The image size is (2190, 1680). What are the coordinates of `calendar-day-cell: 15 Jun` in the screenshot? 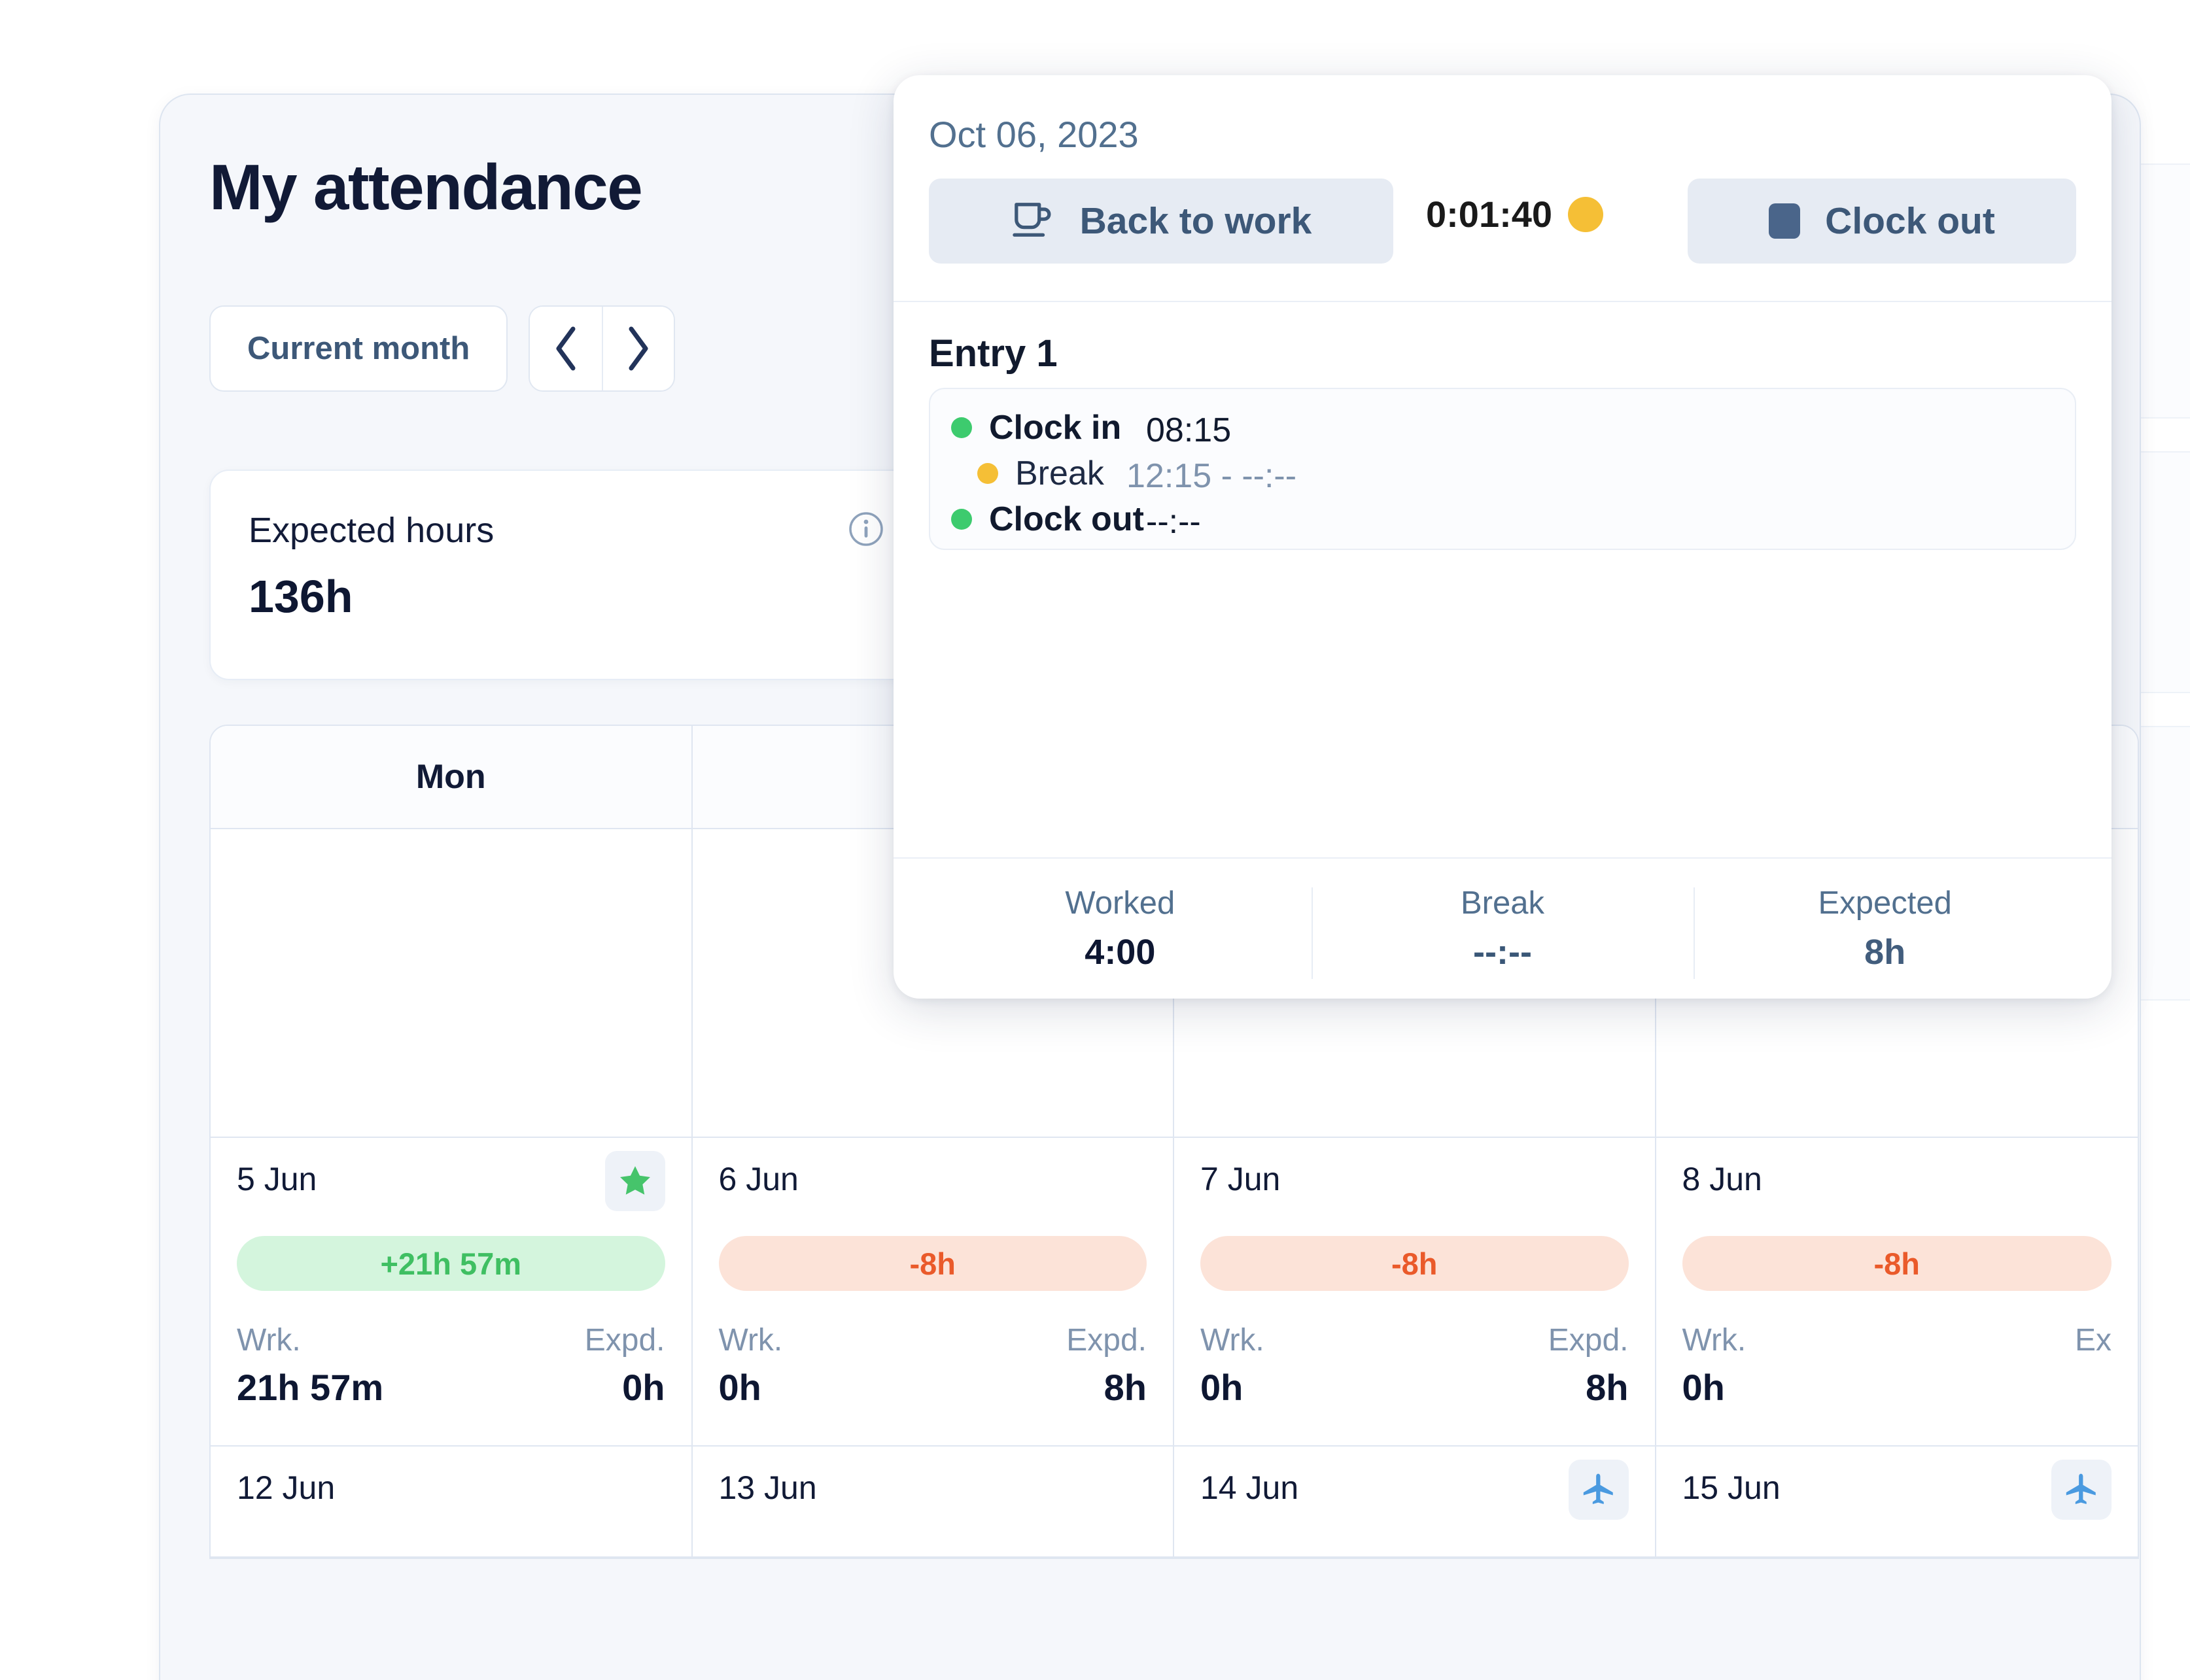 It's located at (1897, 1502).